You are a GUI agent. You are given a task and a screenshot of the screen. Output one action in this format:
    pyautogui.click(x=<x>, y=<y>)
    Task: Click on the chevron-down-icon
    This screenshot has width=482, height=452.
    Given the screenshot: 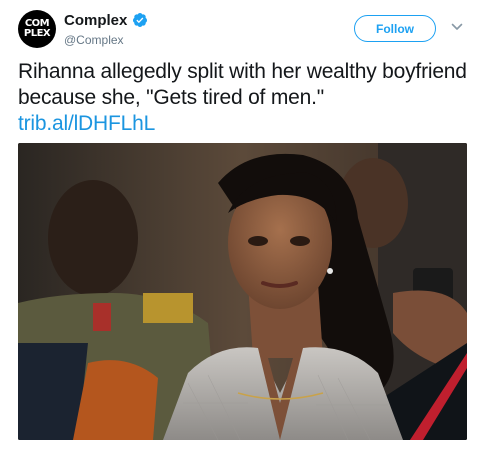 What is the action you would take?
    pyautogui.click(x=457, y=27)
    